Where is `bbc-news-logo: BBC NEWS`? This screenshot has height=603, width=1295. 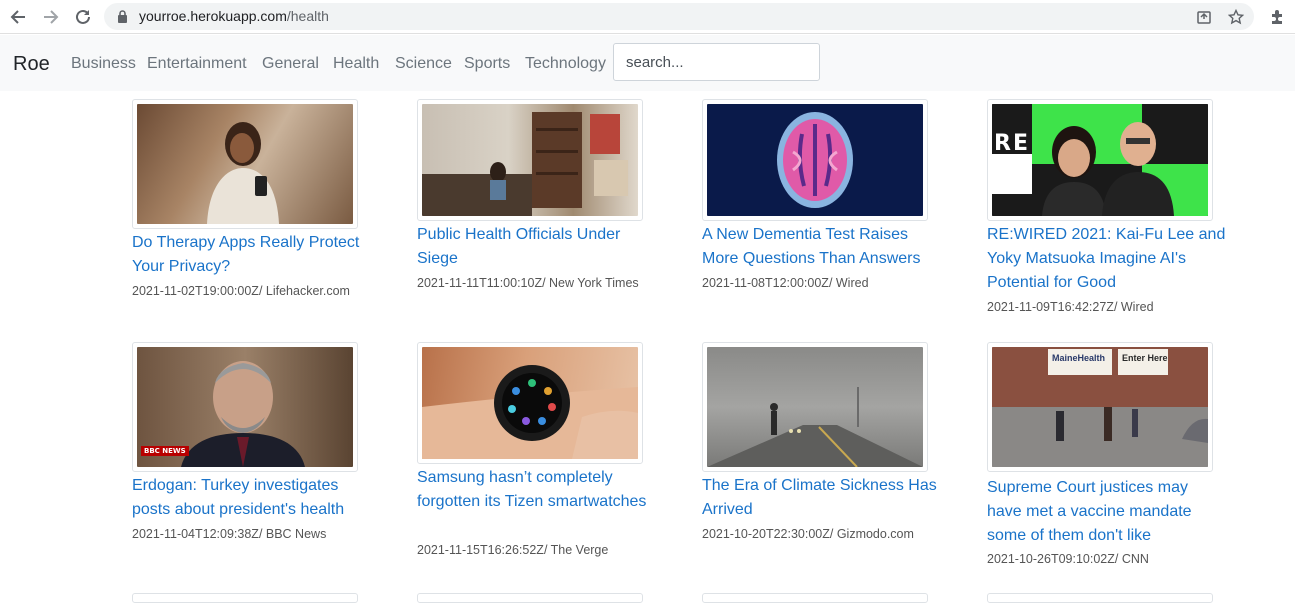
bbc-news-logo: BBC NEWS is located at coordinates (165, 451).